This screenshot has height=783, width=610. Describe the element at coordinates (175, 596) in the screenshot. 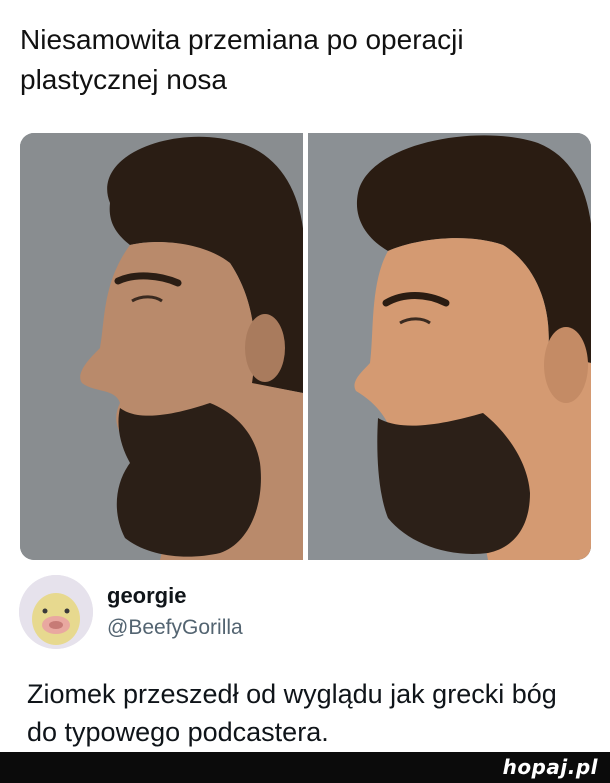

I see `display-name: georgie` at that location.